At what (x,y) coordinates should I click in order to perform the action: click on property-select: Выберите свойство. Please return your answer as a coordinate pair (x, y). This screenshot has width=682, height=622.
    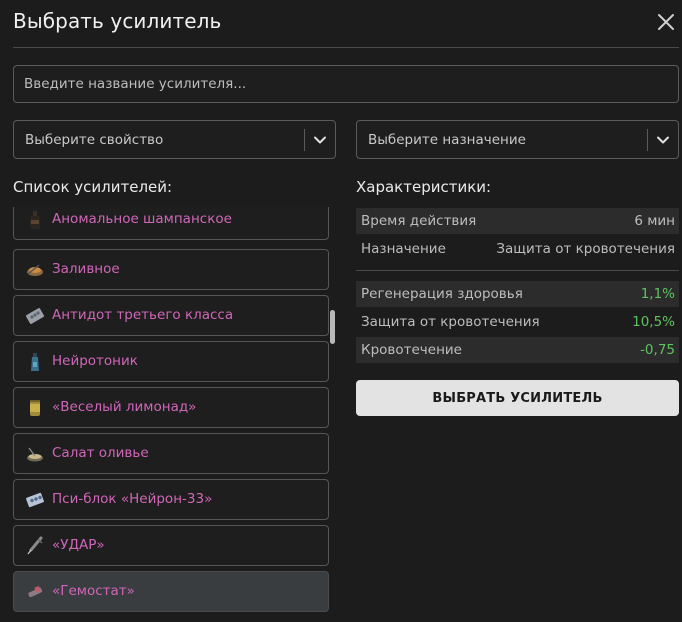
    Looking at the image, I should click on (174, 139).